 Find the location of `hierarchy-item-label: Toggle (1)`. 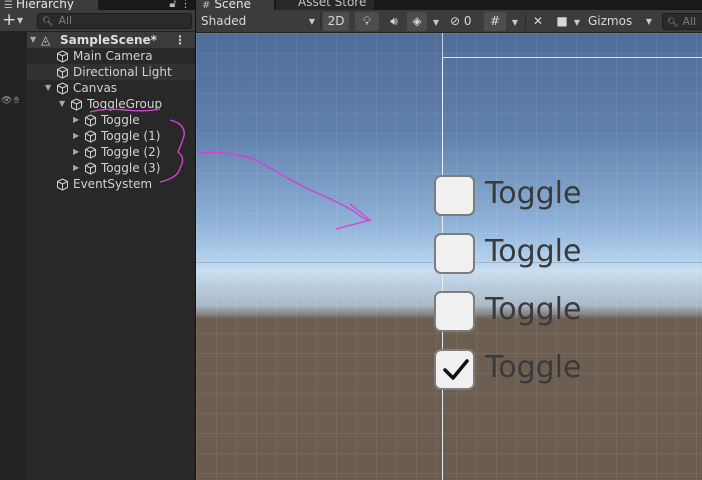

hierarchy-item-label: Toggle (1) is located at coordinates (131, 136).